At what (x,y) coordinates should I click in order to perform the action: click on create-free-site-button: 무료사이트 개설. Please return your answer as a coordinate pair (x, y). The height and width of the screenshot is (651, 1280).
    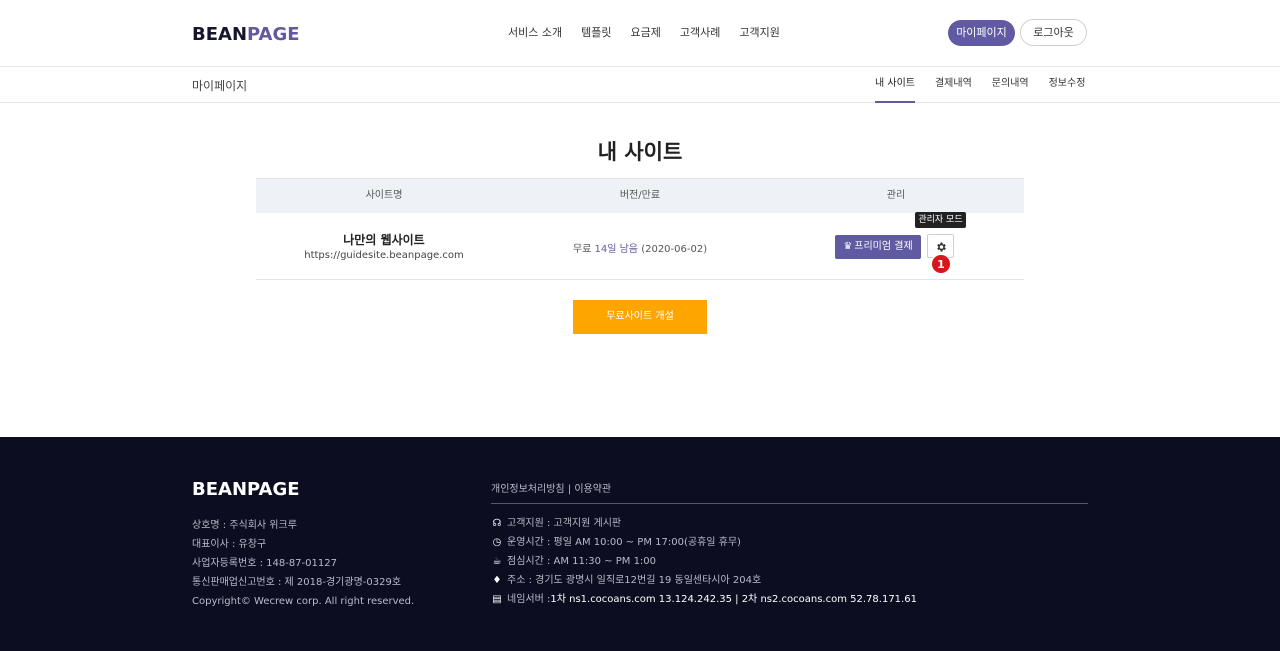
    Looking at the image, I should click on (640, 317).